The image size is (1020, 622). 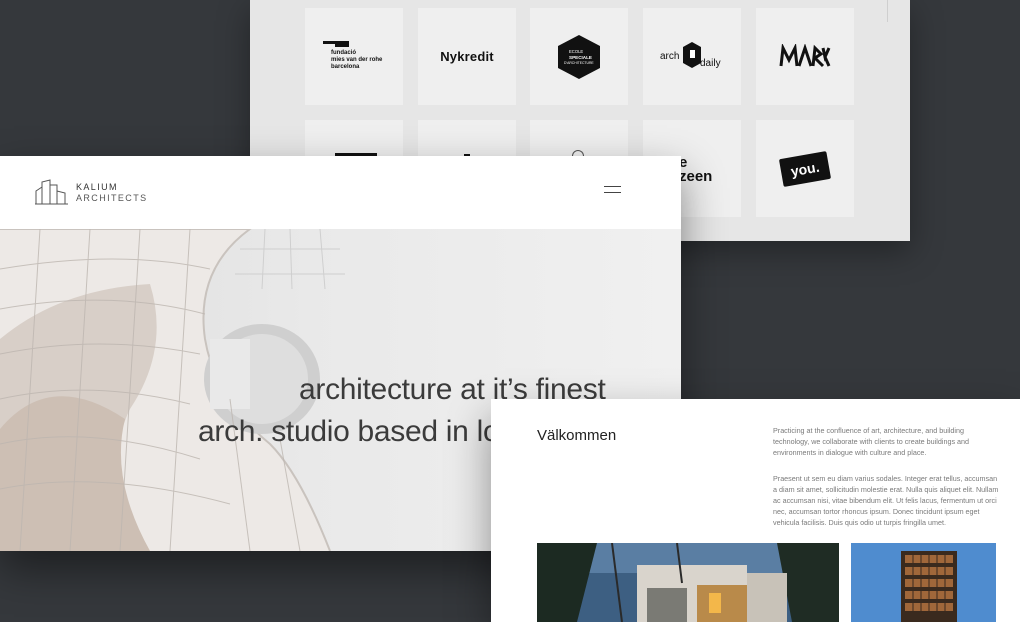 I want to click on house-photo, so click(x=688, y=582).